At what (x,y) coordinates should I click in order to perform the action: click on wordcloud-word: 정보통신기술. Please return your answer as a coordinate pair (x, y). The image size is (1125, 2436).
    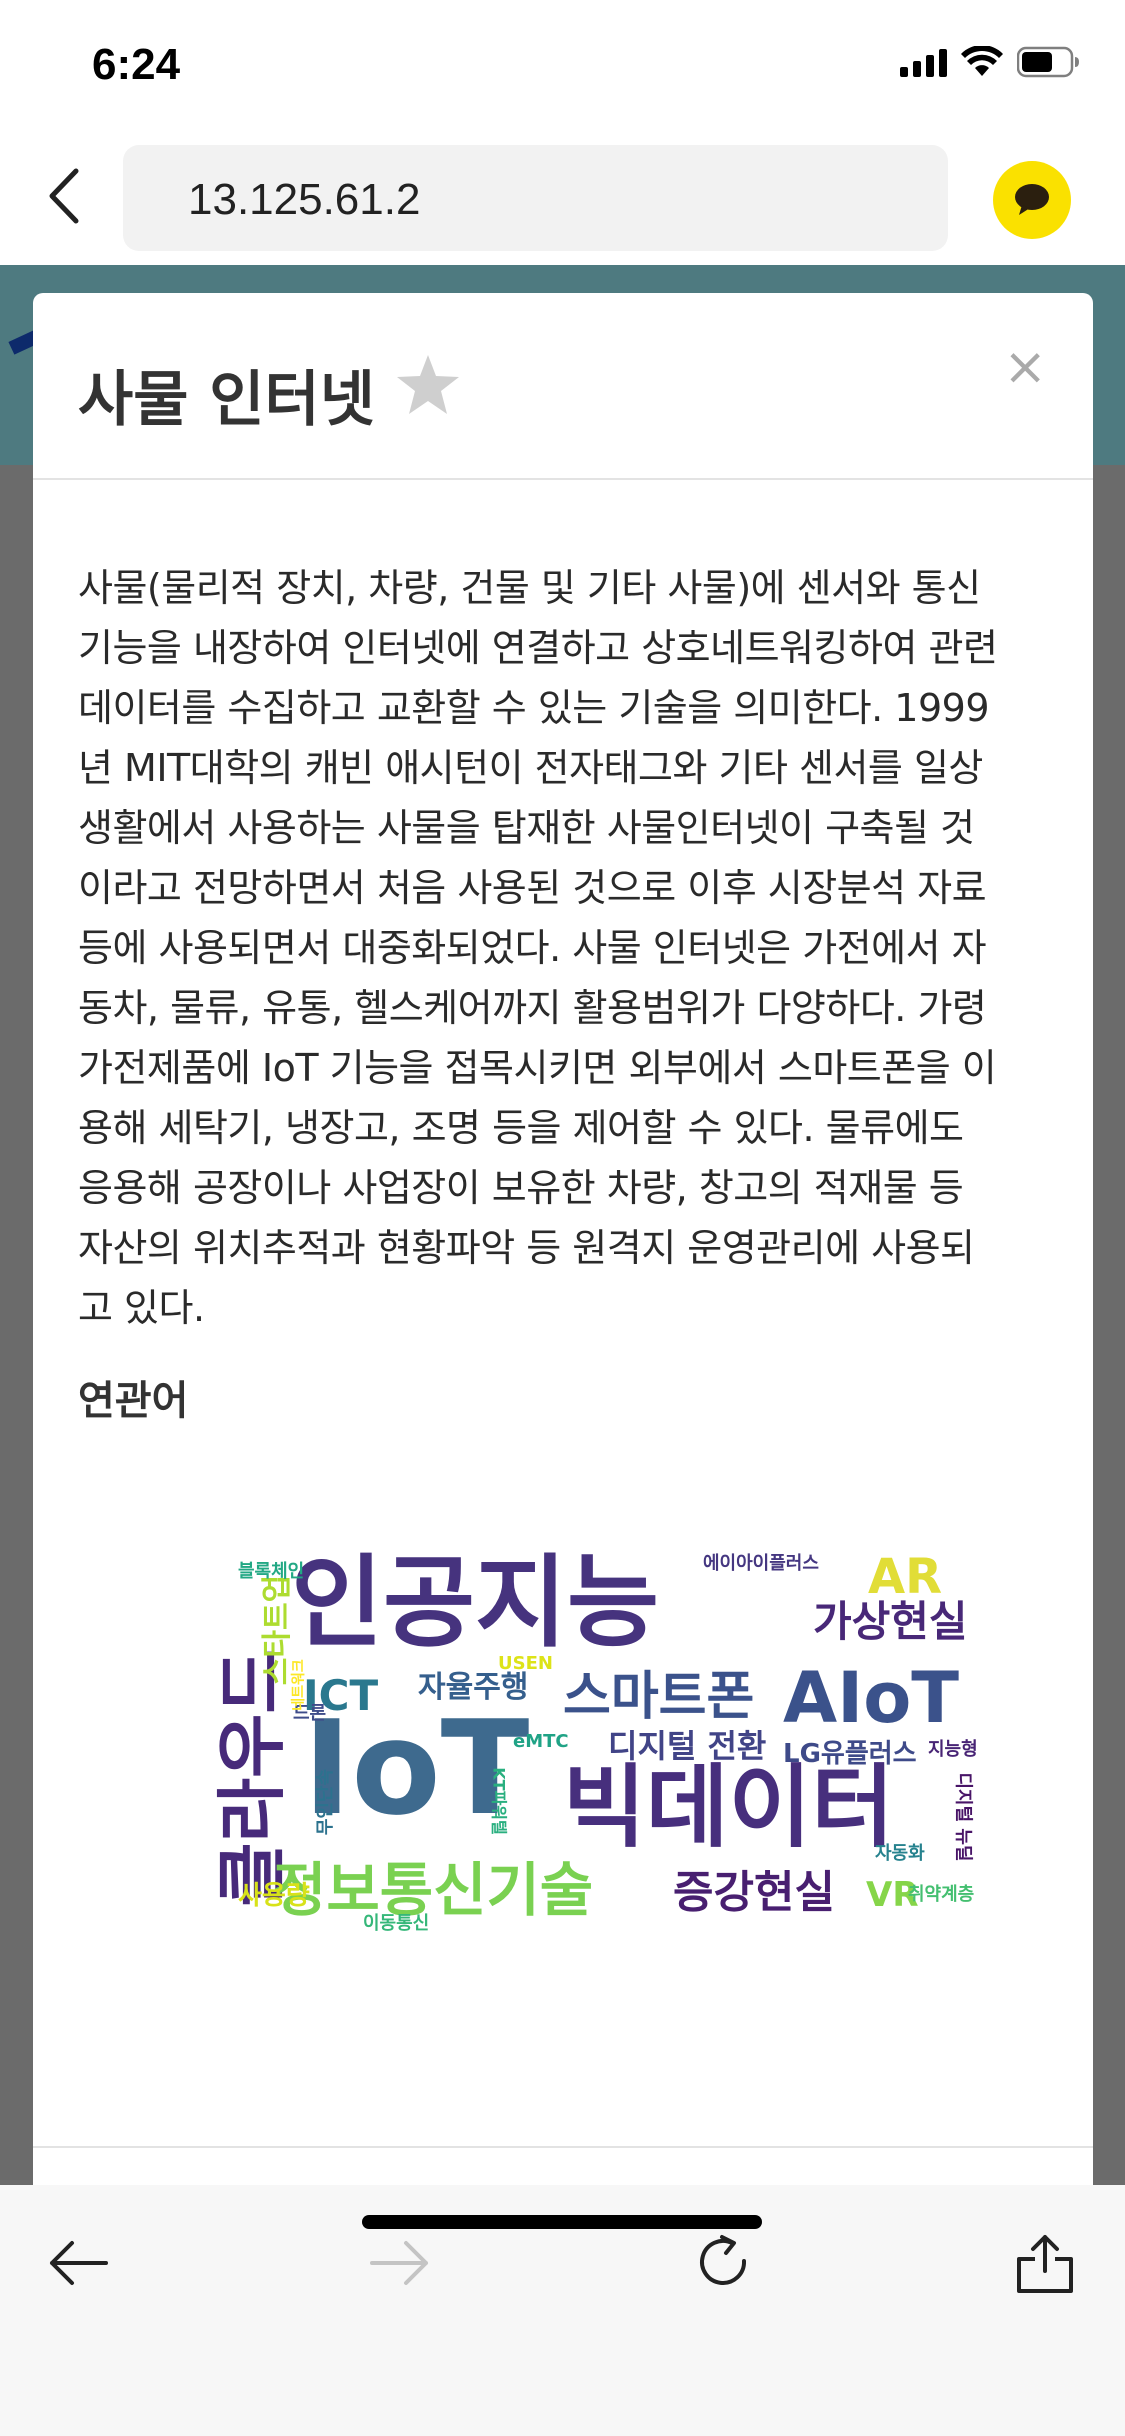
    Looking at the image, I should click on (433, 1890).